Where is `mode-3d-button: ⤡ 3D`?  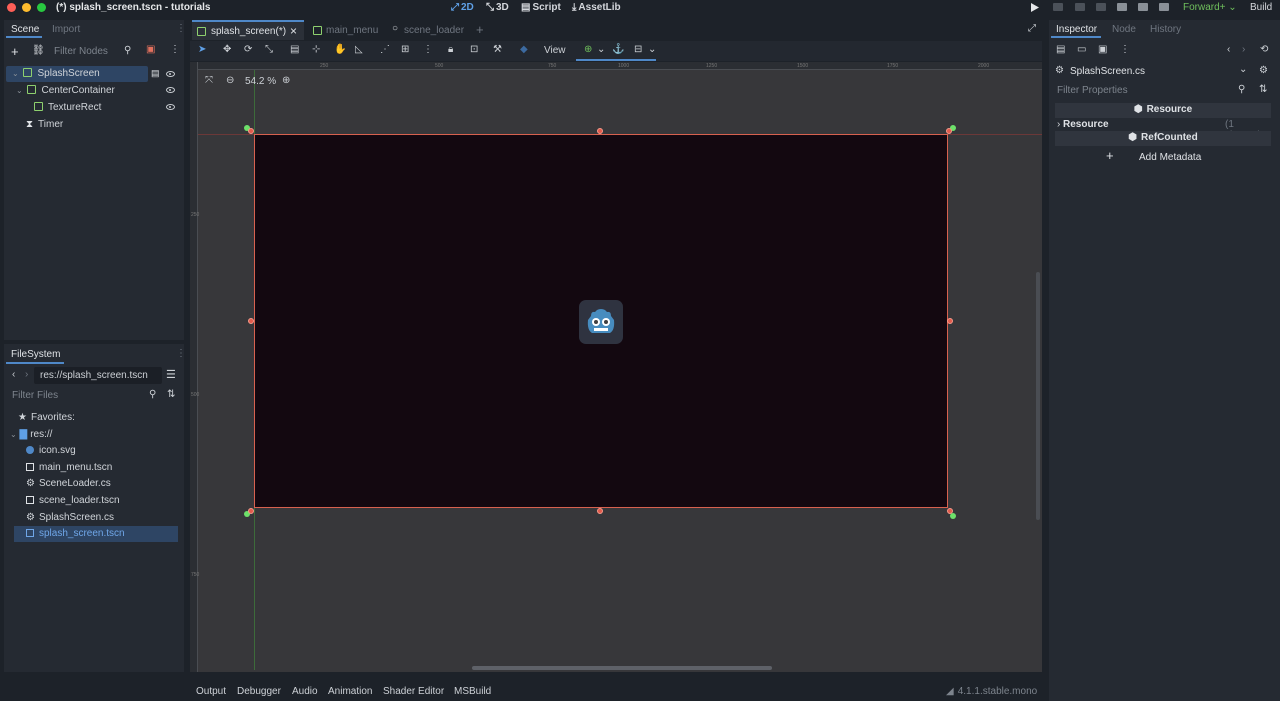 mode-3d-button: ⤡ 3D is located at coordinates (497, 7).